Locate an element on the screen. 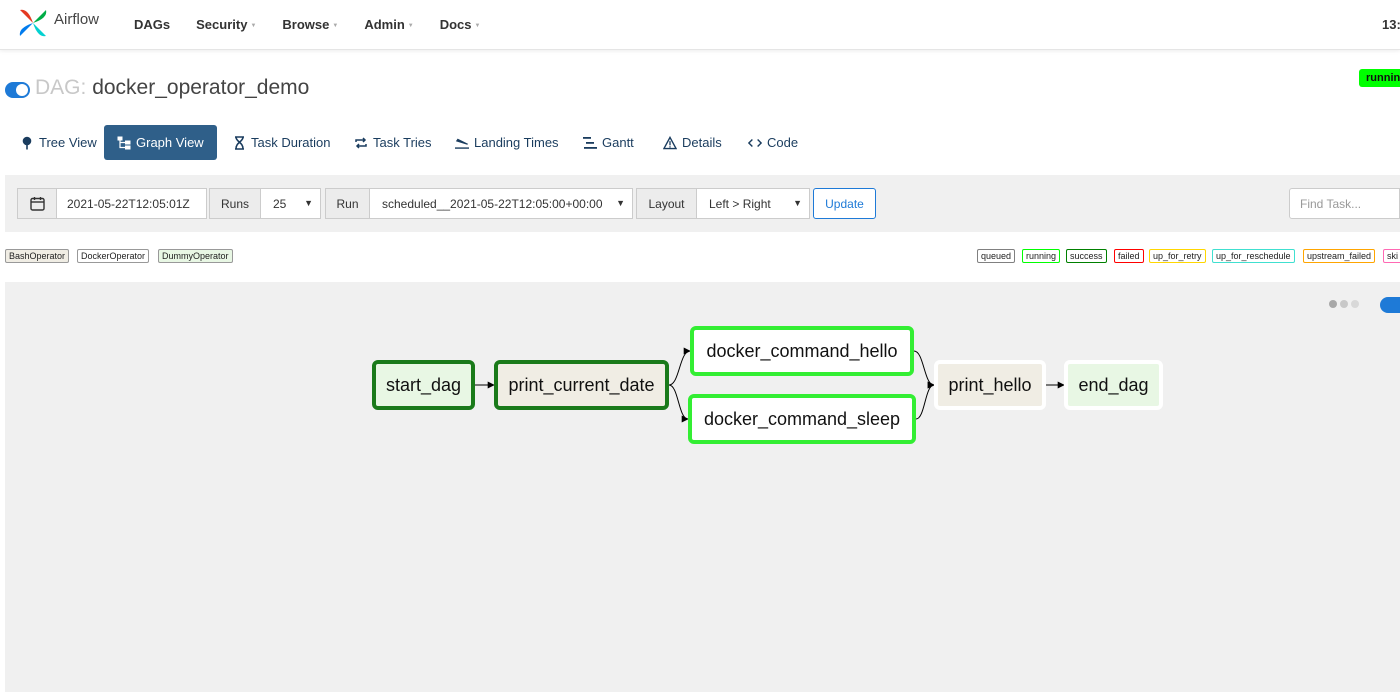  calendar-icon is located at coordinates (37, 204).